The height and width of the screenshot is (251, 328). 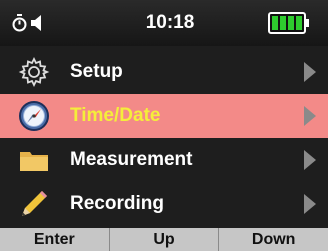 I want to click on up-button: Up, so click(x=165, y=239).